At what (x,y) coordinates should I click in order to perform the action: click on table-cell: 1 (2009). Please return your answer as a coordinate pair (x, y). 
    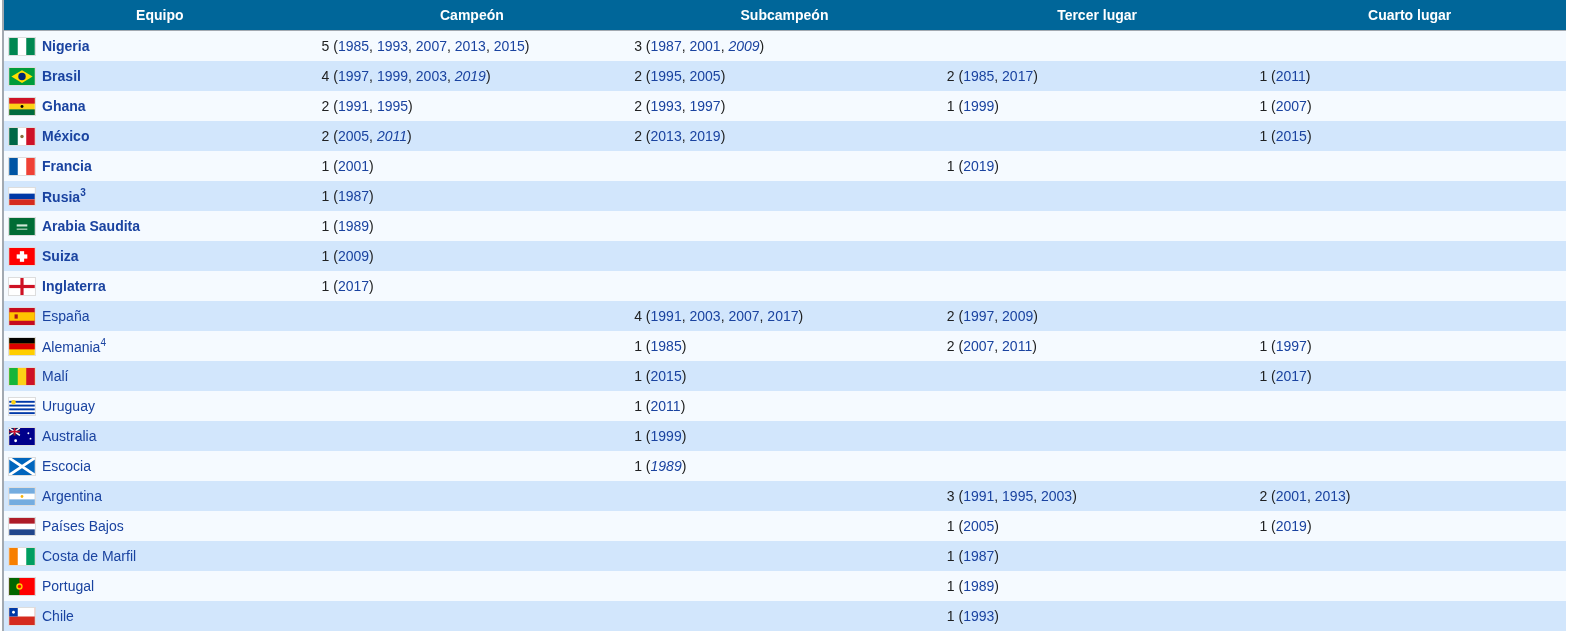
    Looking at the image, I should click on (472, 256).